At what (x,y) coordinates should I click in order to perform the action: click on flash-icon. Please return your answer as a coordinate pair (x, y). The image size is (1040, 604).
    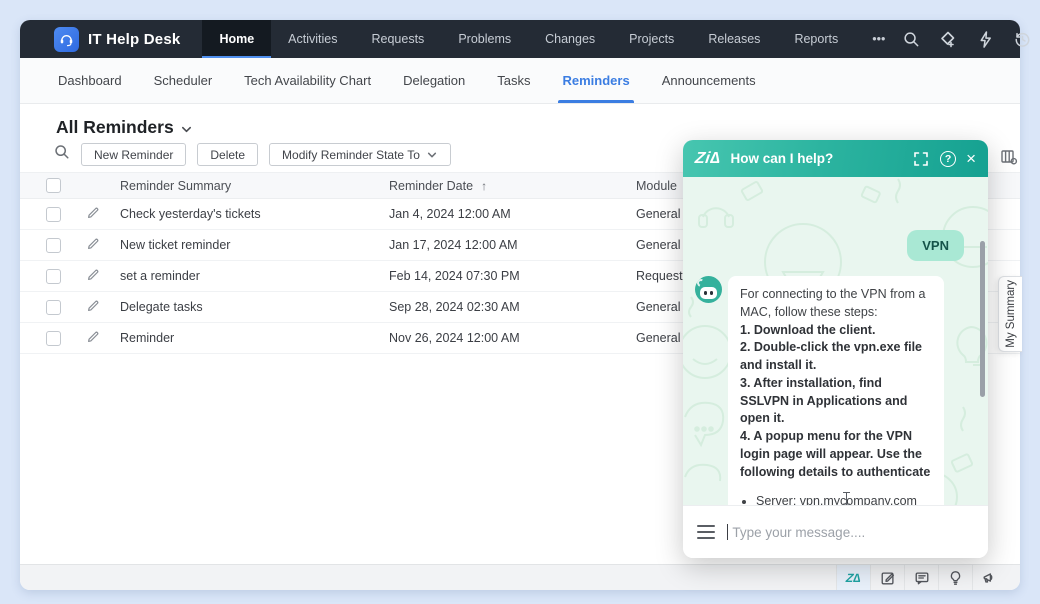
    Looking at the image, I should click on (985, 39).